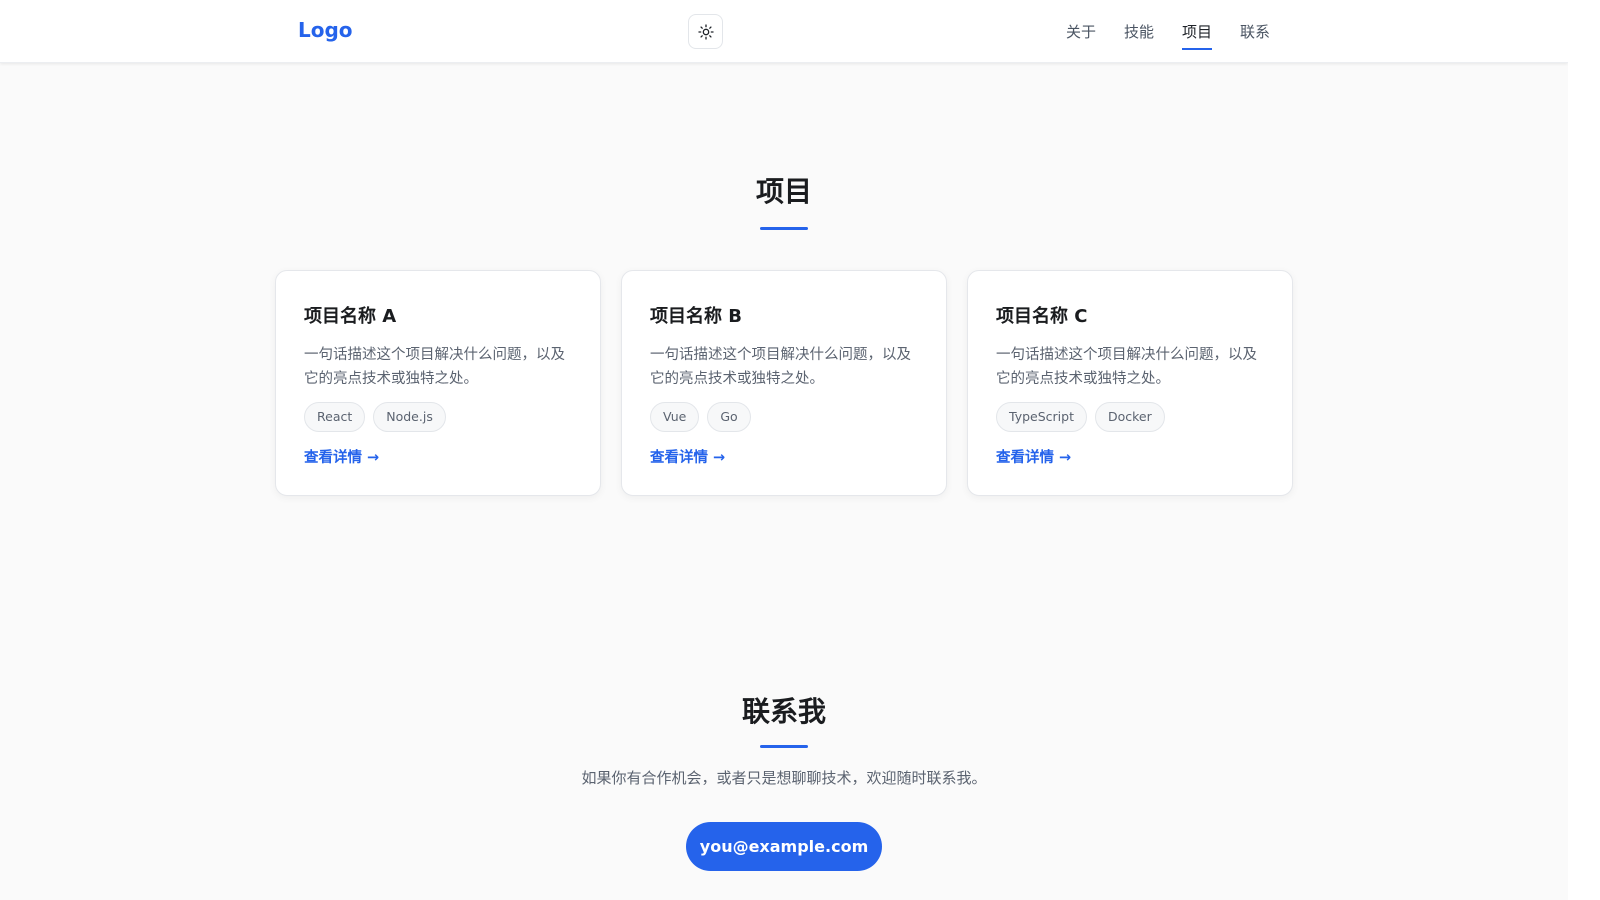 The height and width of the screenshot is (900, 1600). I want to click on tech-tag: Node.js, so click(409, 417).